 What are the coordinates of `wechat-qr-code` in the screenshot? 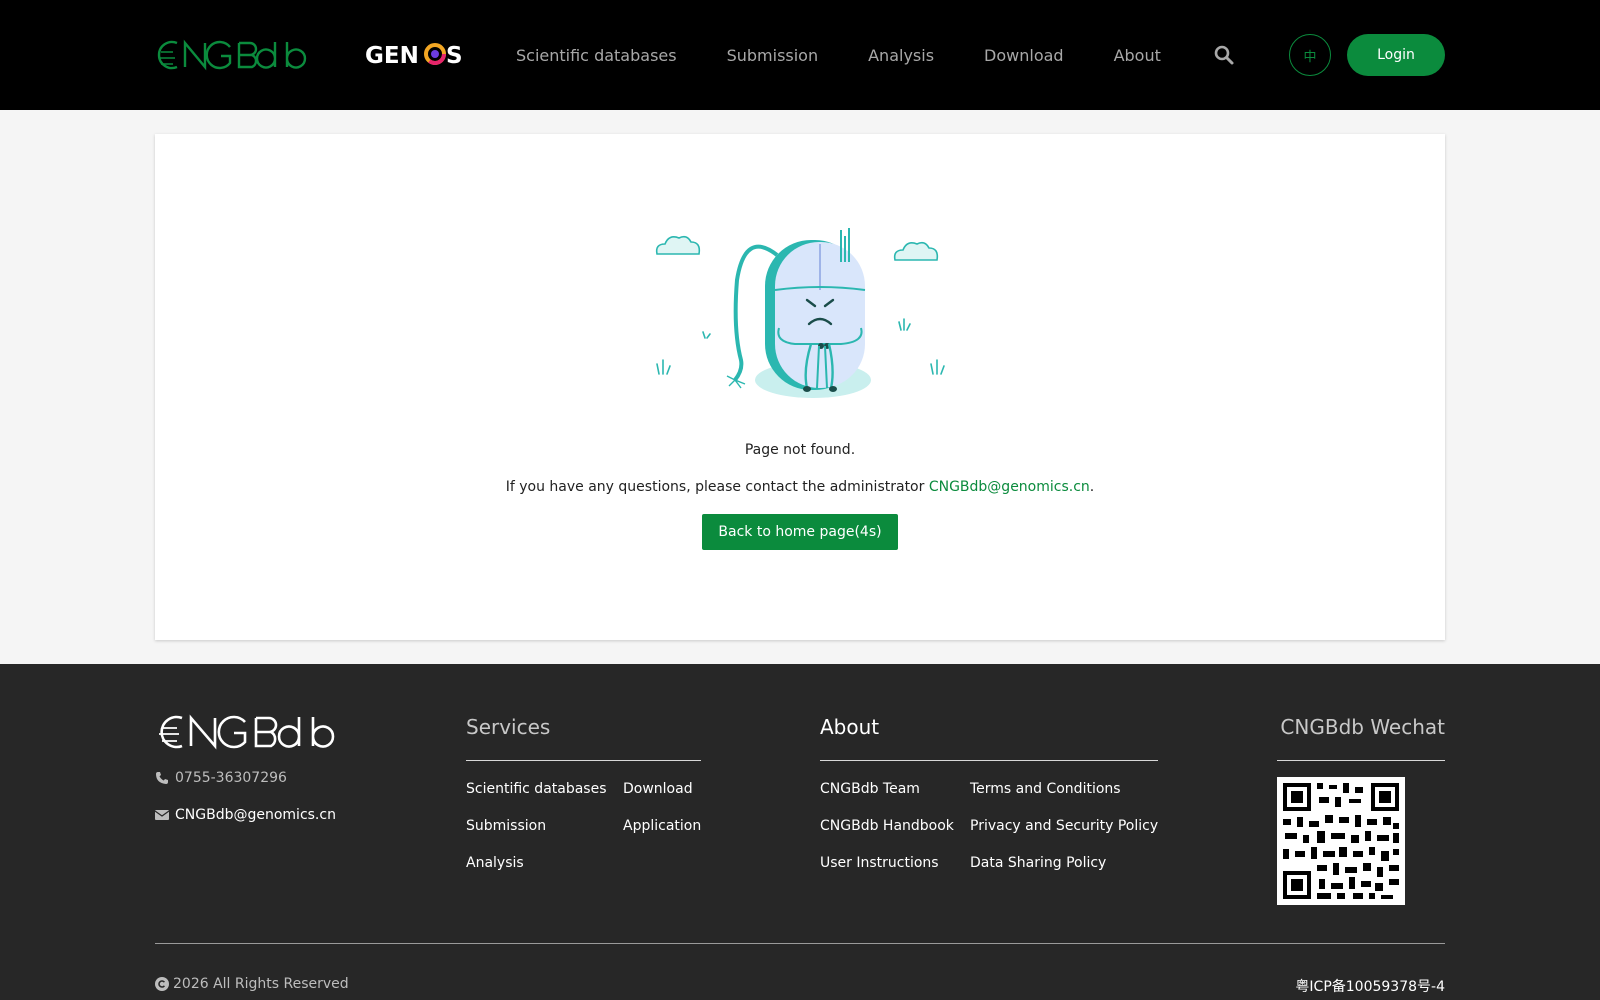 It's located at (1341, 841).